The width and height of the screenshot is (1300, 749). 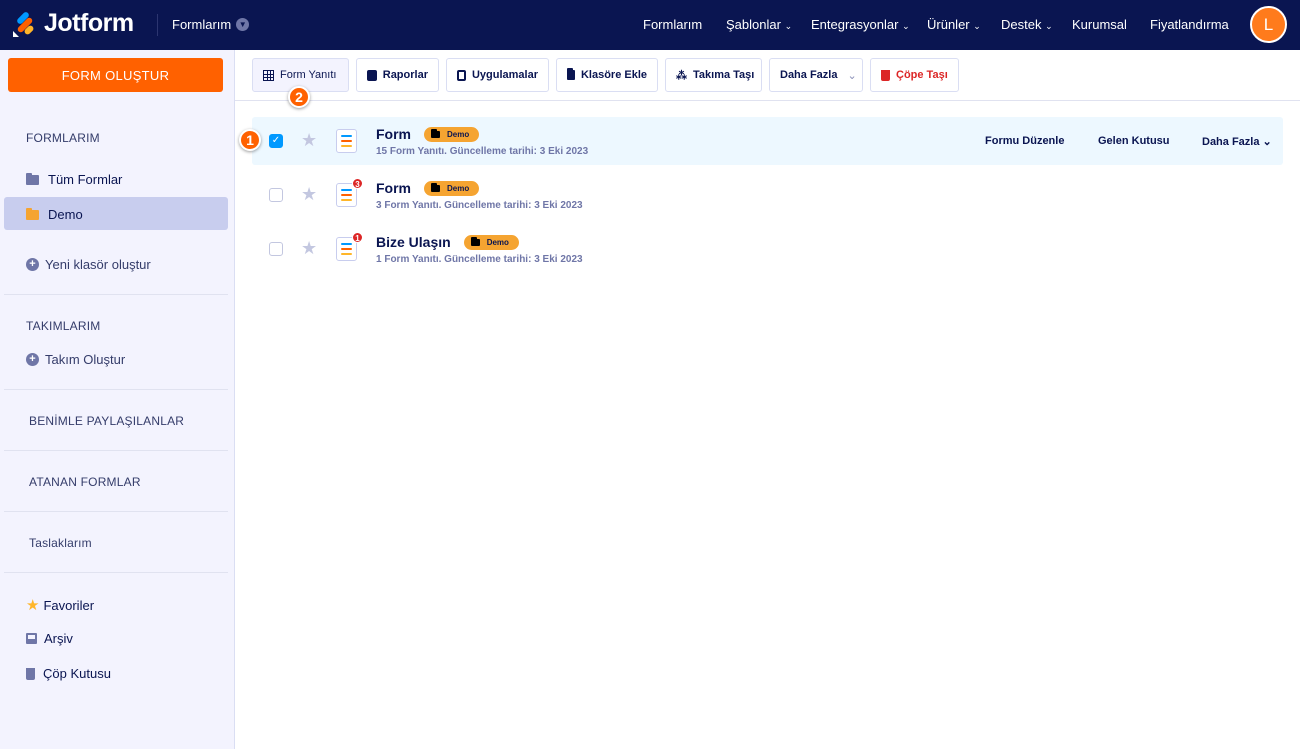 I want to click on my-forms-heading: FORMLARIM, so click(x=63, y=138).